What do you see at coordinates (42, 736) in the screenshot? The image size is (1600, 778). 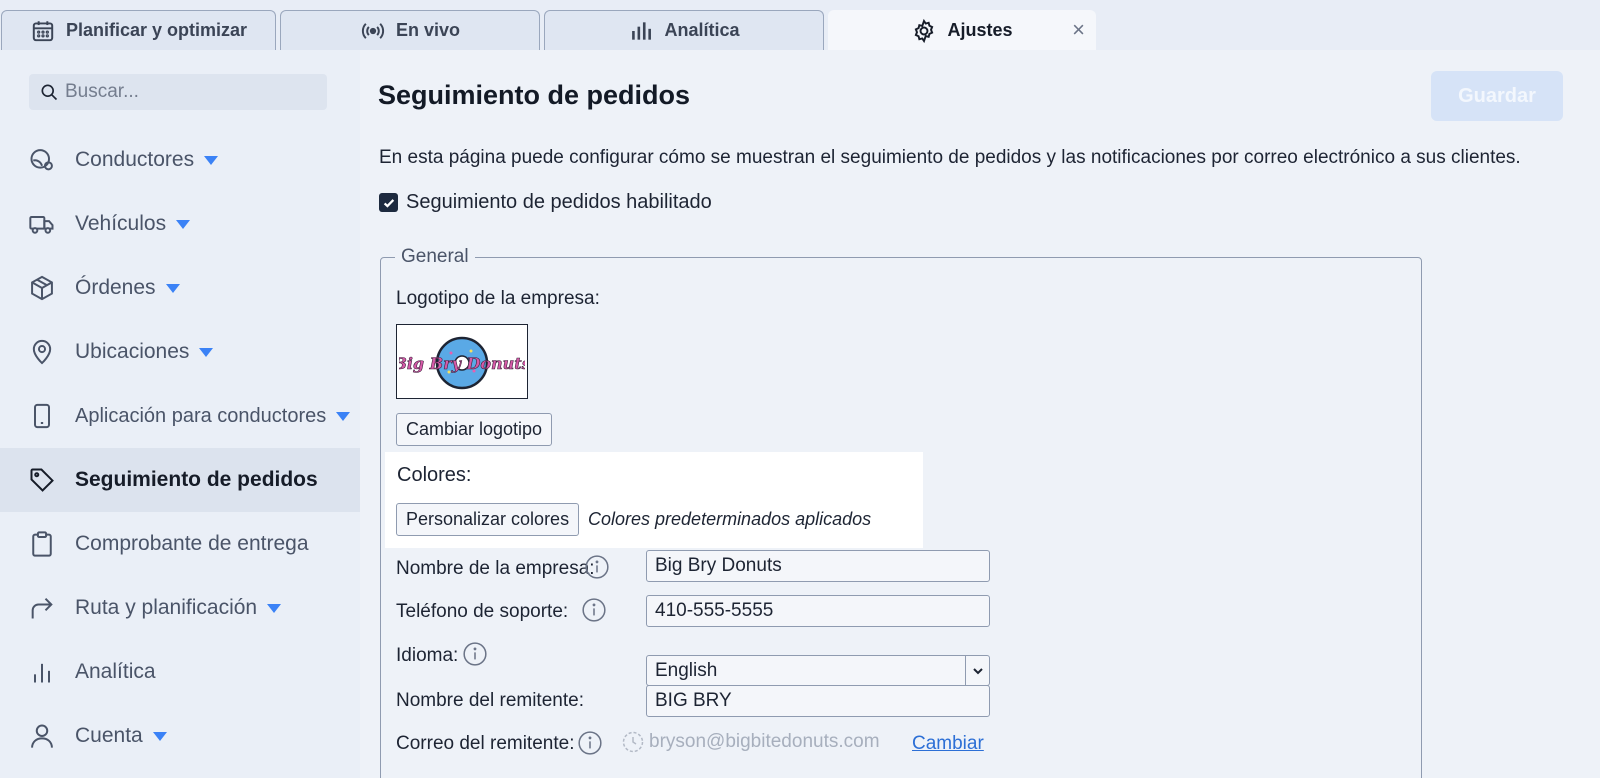 I see `user-icon` at bounding box center [42, 736].